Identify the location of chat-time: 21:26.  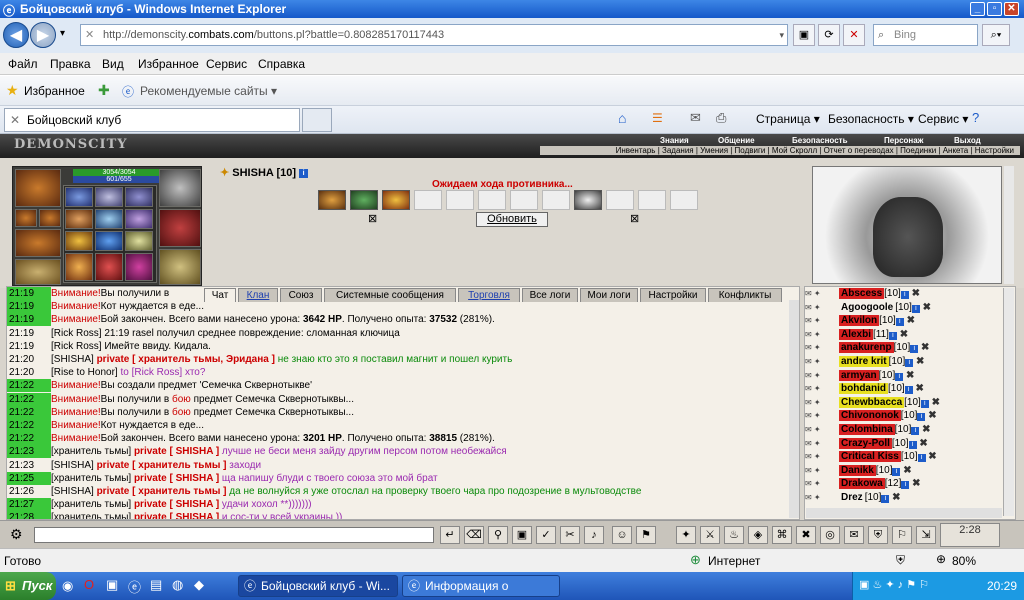
(29, 491).